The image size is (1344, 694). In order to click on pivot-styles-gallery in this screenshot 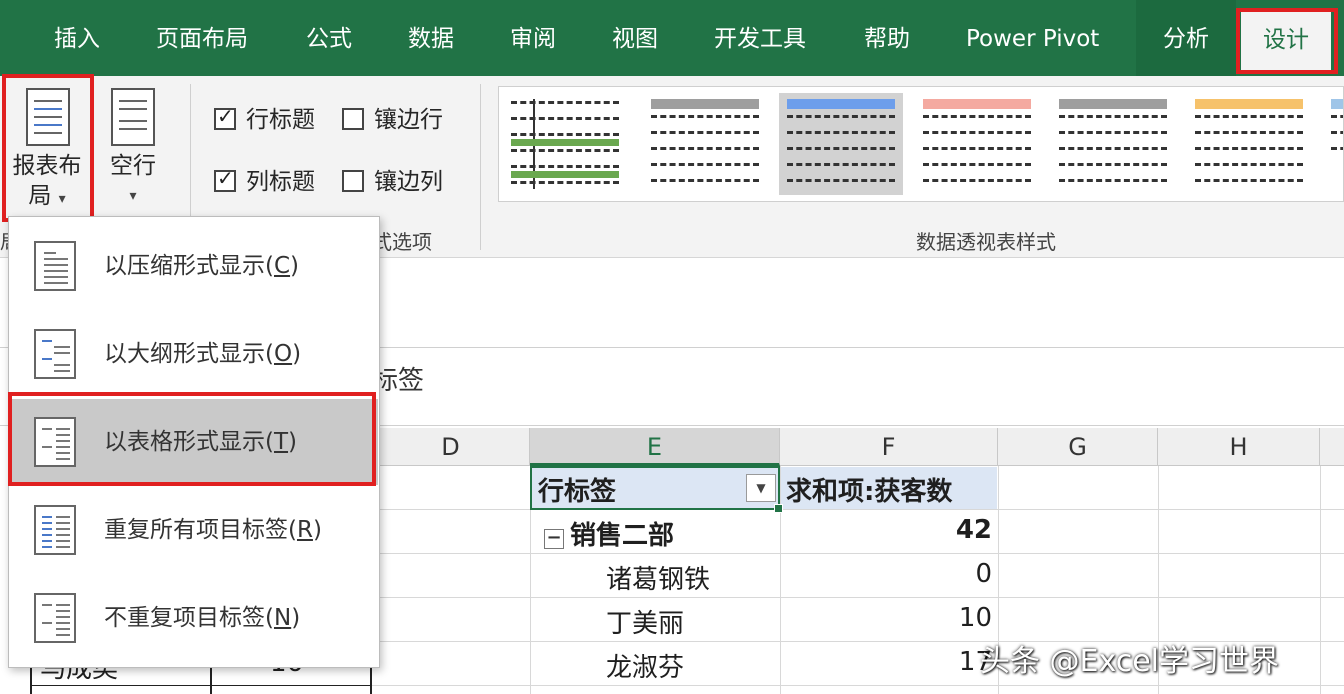, I will do `click(921, 144)`.